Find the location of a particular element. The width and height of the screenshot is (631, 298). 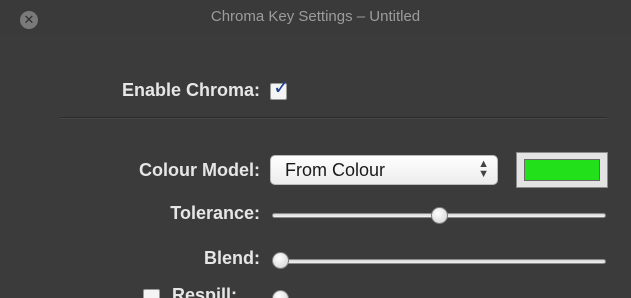

key-colour-swatch is located at coordinates (562, 170).